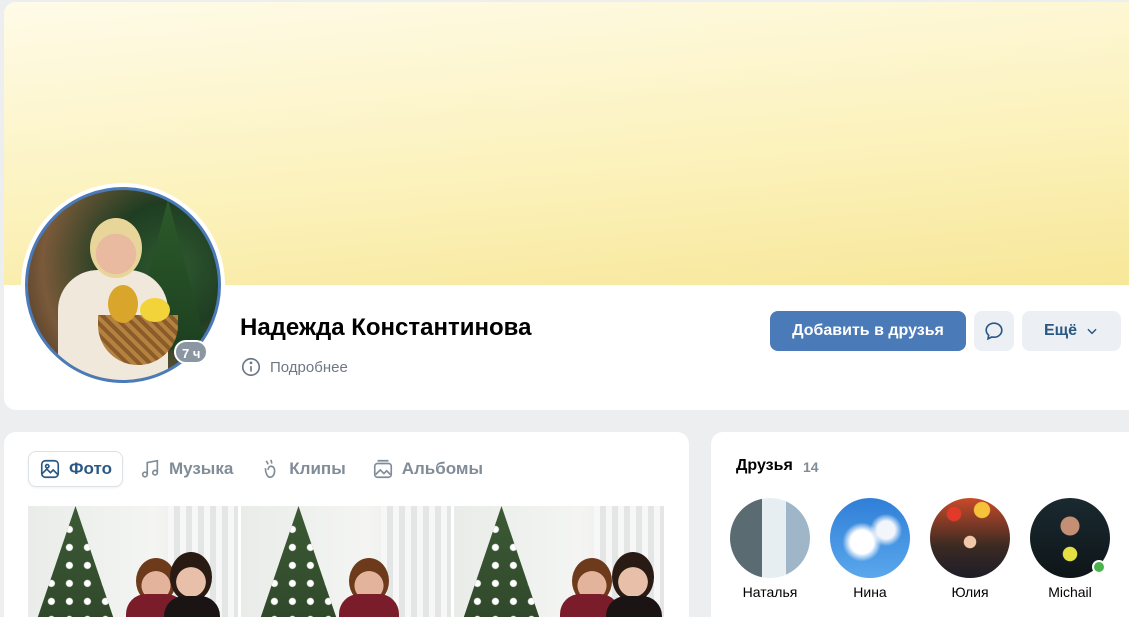 This screenshot has height=617, width=1129. What do you see at coordinates (764, 466) in the screenshot?
I see `friends-title: Друзья` at bounding box center [764, 466].